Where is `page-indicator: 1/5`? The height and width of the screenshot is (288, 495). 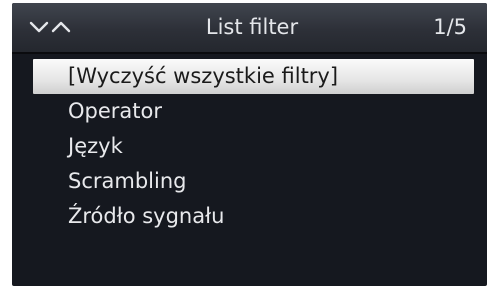
page-indicator: 1/5 is located at coordinates (450, 27).